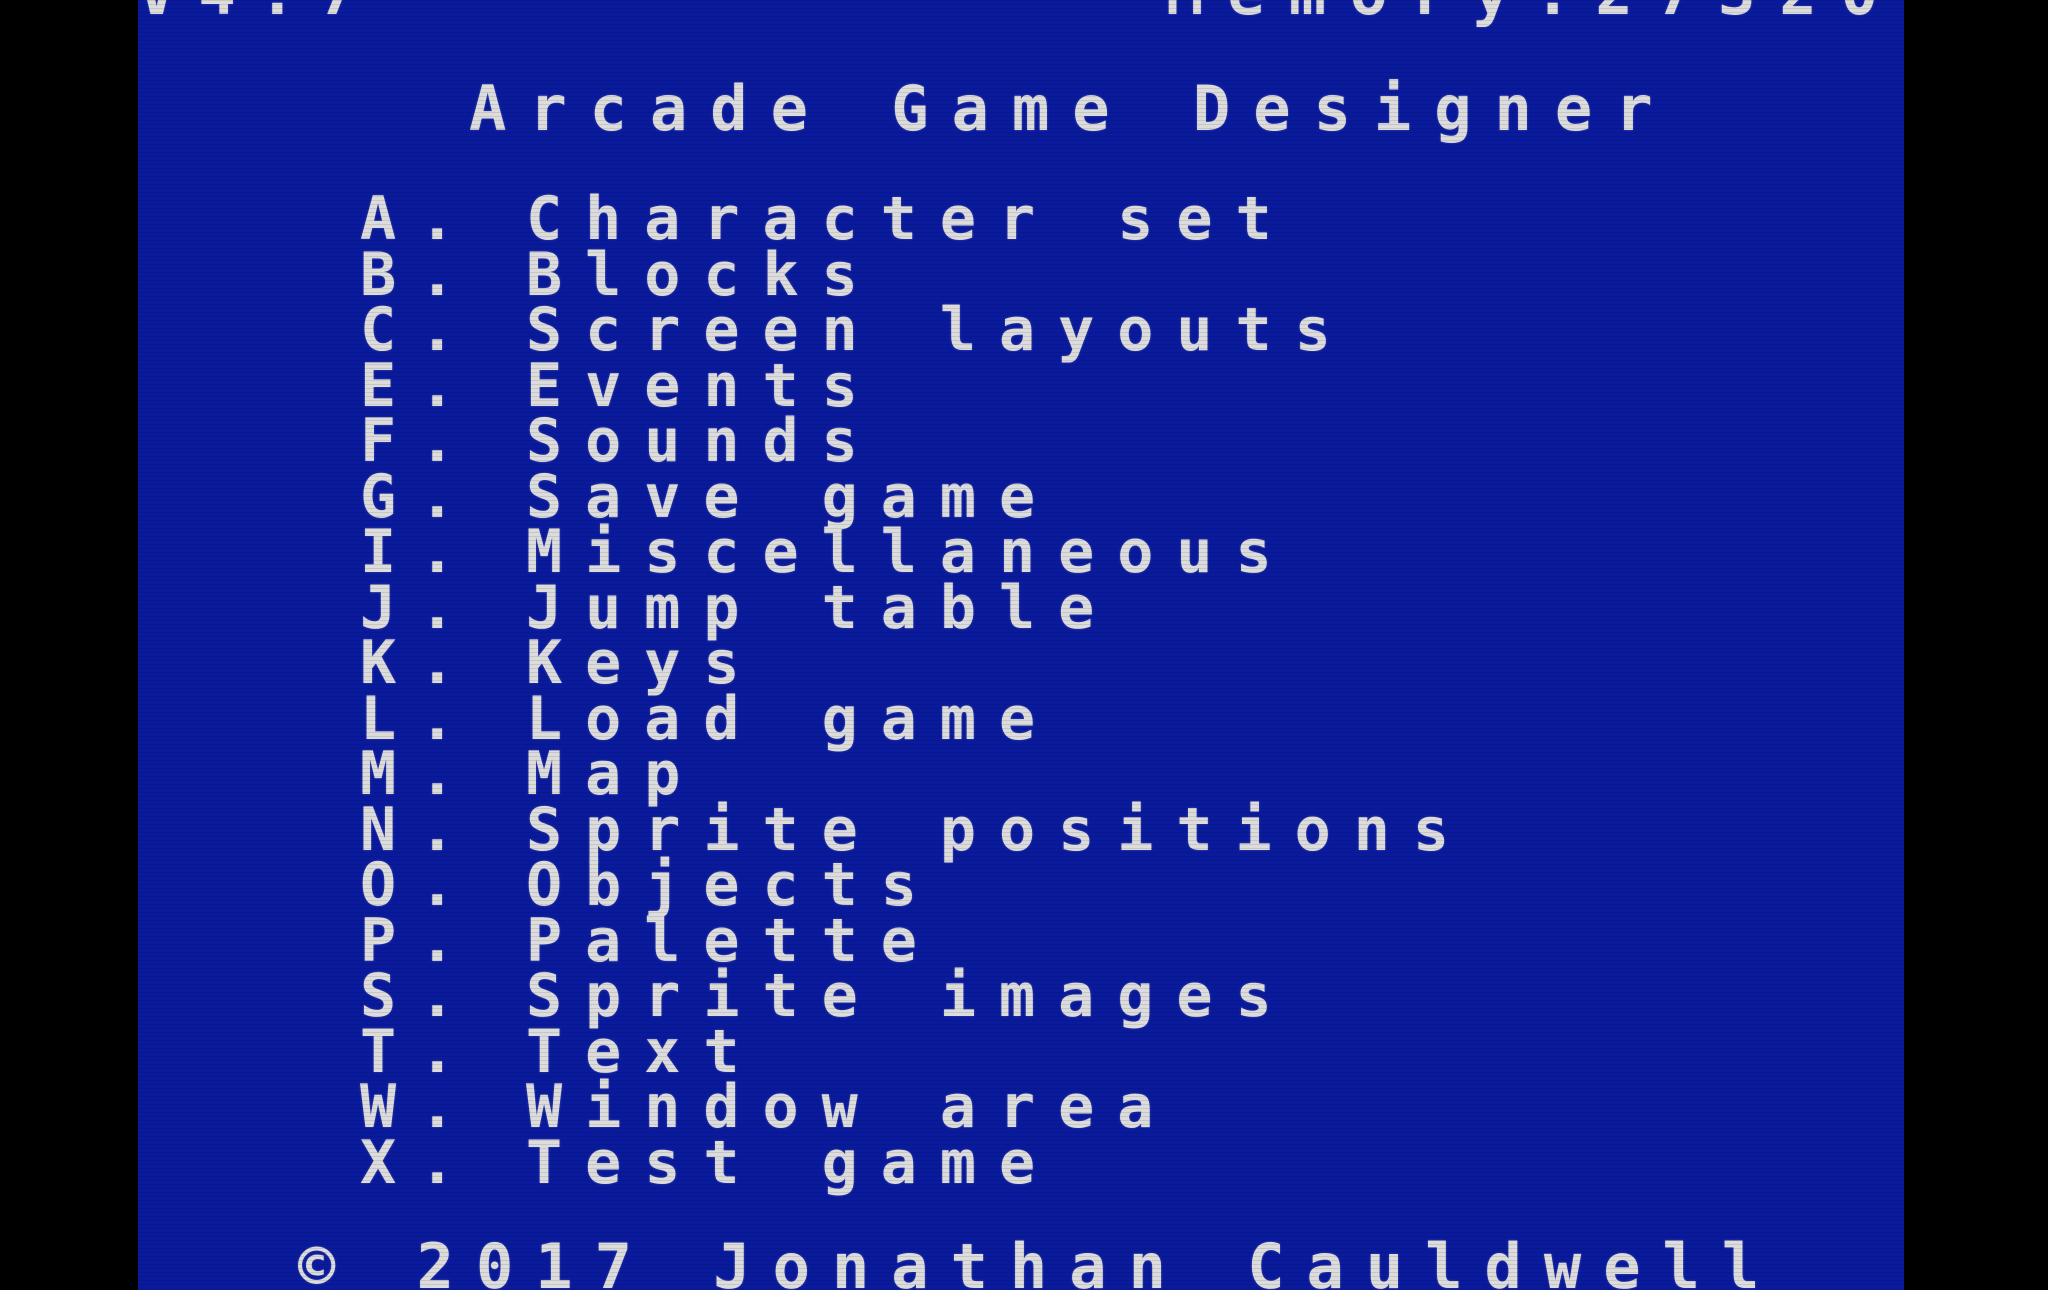 The height and width of the screenshot is (1290, 2048). I want to click on menu-label: Test game, so click(792, 1162).